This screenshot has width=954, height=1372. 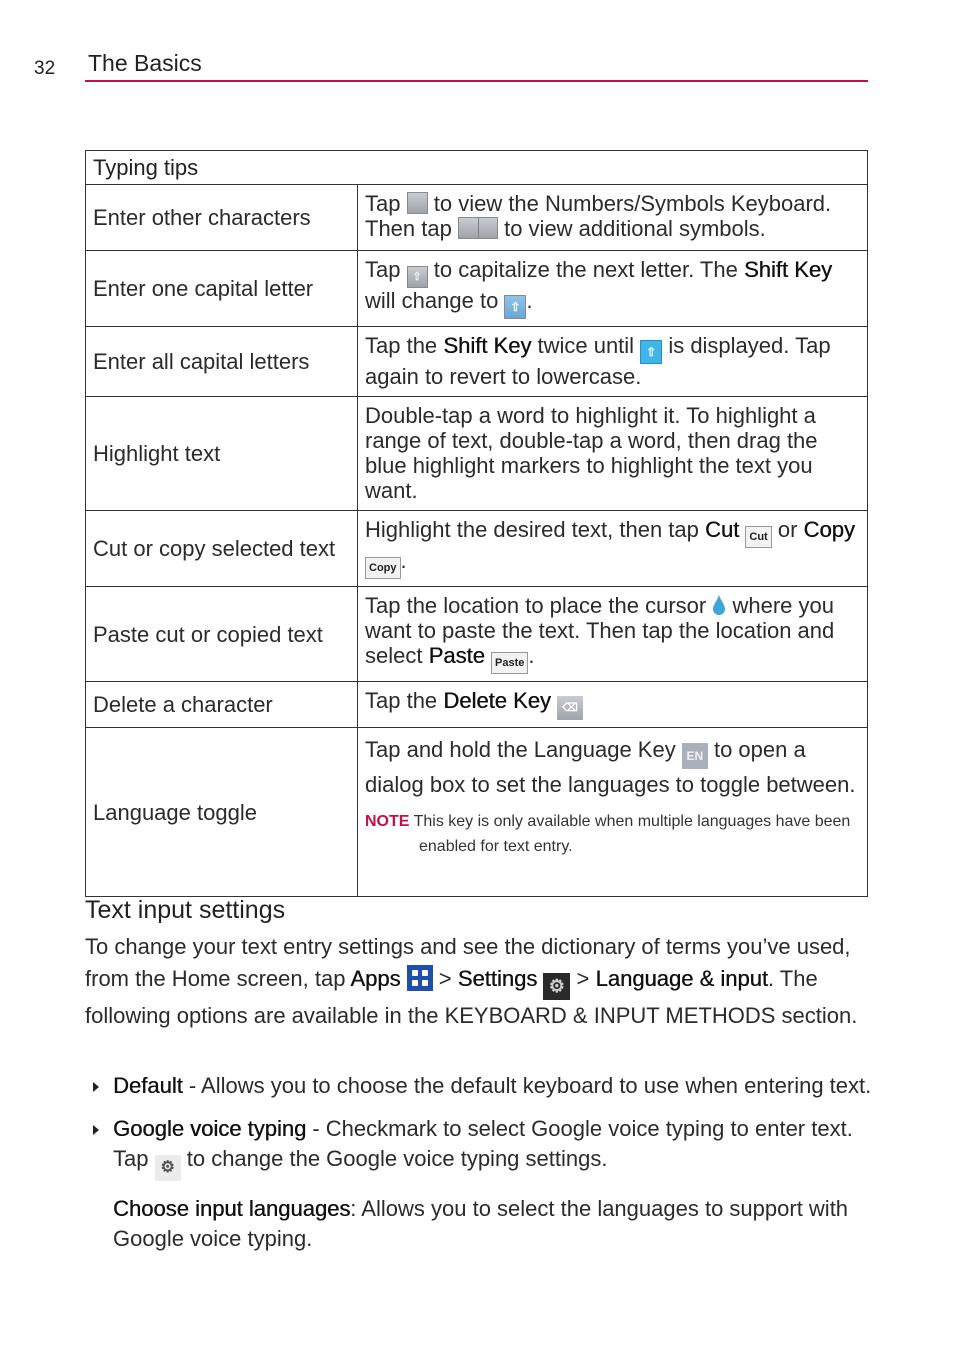 What do you see at coordinates (185, 910) in the screenshot?
I see `text-input-settings-heading: Text input settings` at bounding box center [185, 910].